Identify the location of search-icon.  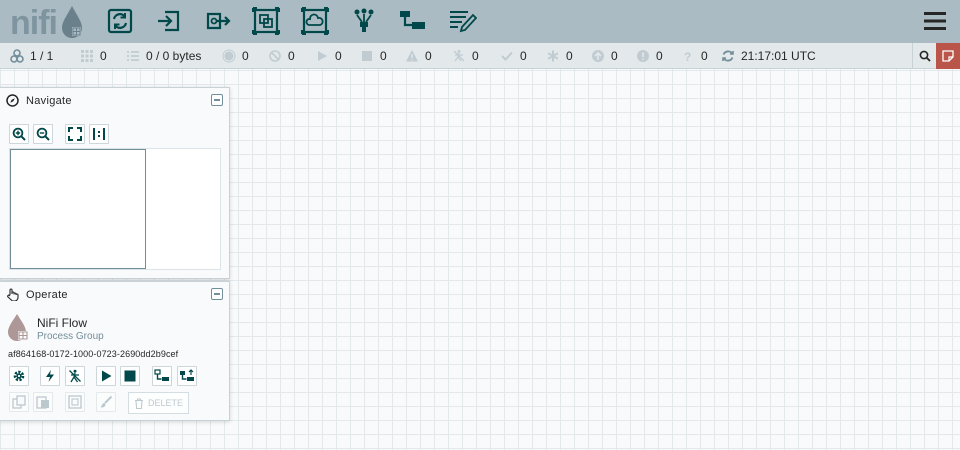
(925, 56).